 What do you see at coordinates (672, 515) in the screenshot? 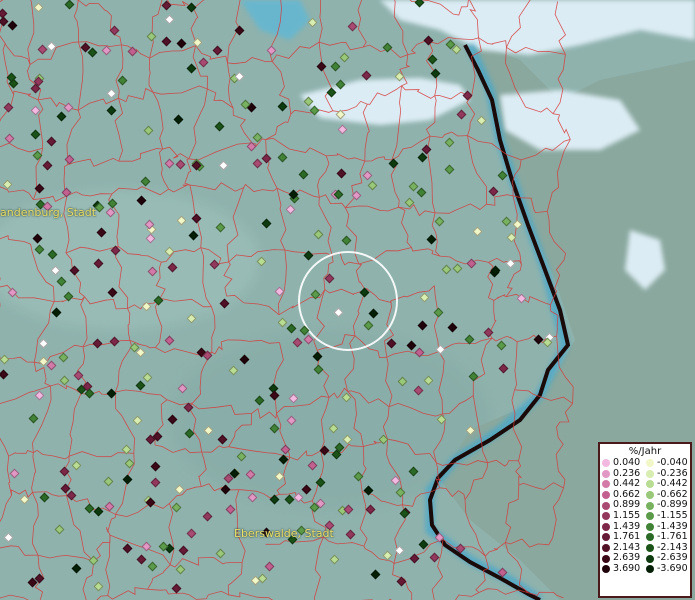
I see `legend-value: -1.155` at bounding box center [672, 515].